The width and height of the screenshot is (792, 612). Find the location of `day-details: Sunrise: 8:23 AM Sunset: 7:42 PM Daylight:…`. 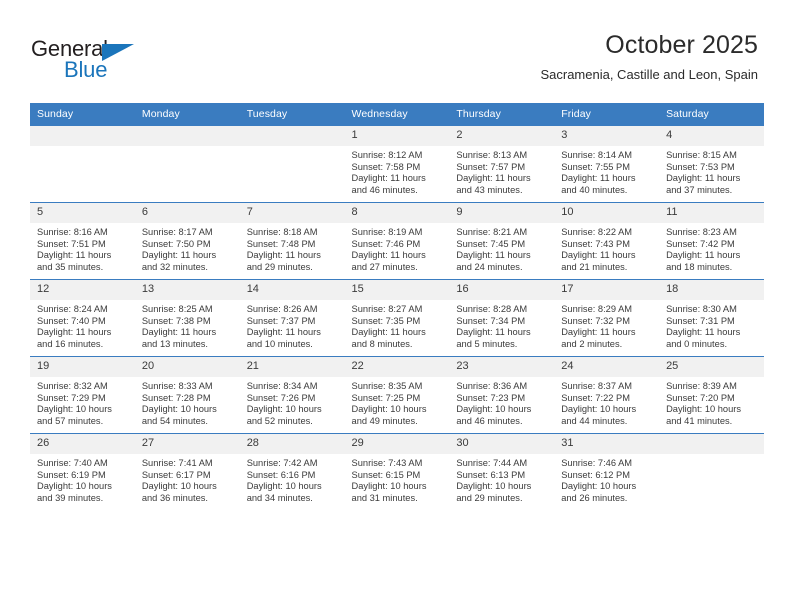

day-details: Sunrise: 8:23 AM Sunset: 7:42 PM Daylight:… is located at coordinates (711, 248).